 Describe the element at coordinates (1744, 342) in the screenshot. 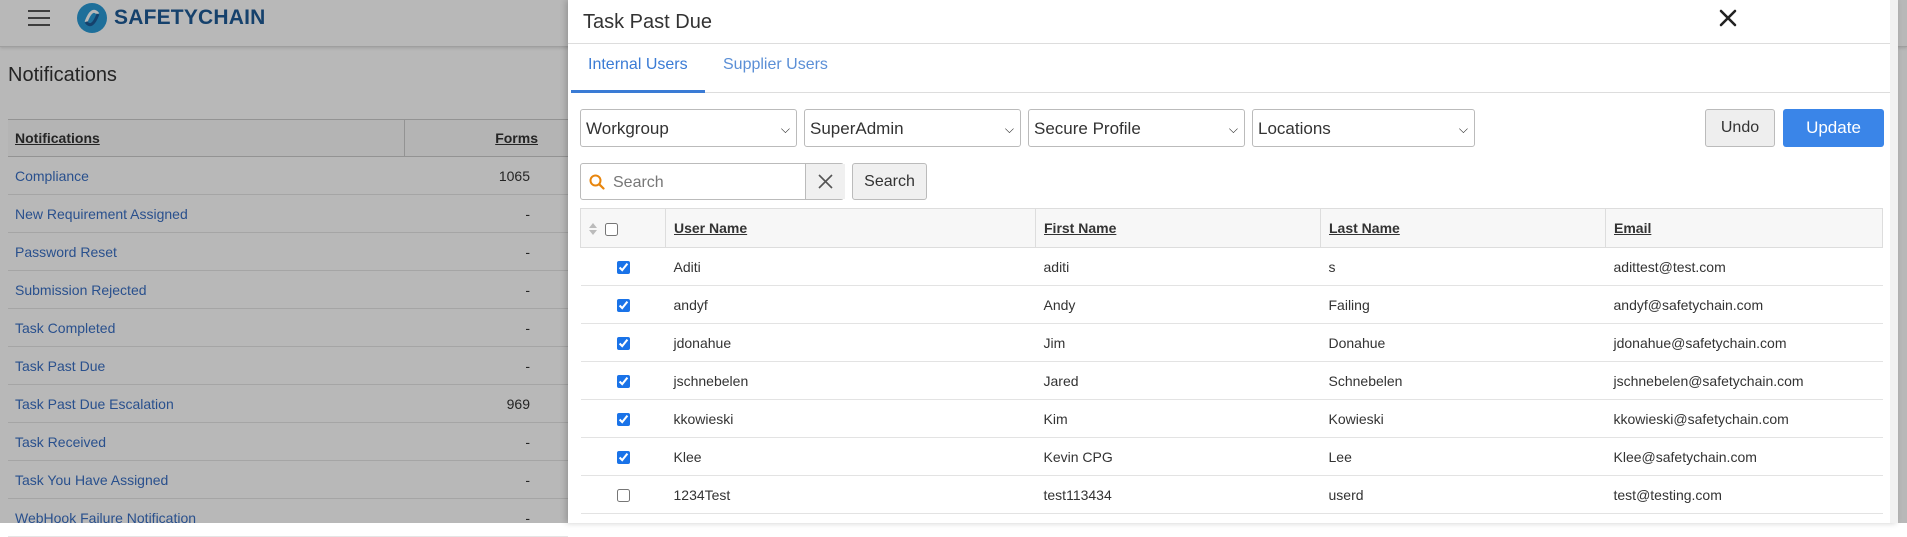

I see `email-cell: jdonahue@safetychain.com` at that location.